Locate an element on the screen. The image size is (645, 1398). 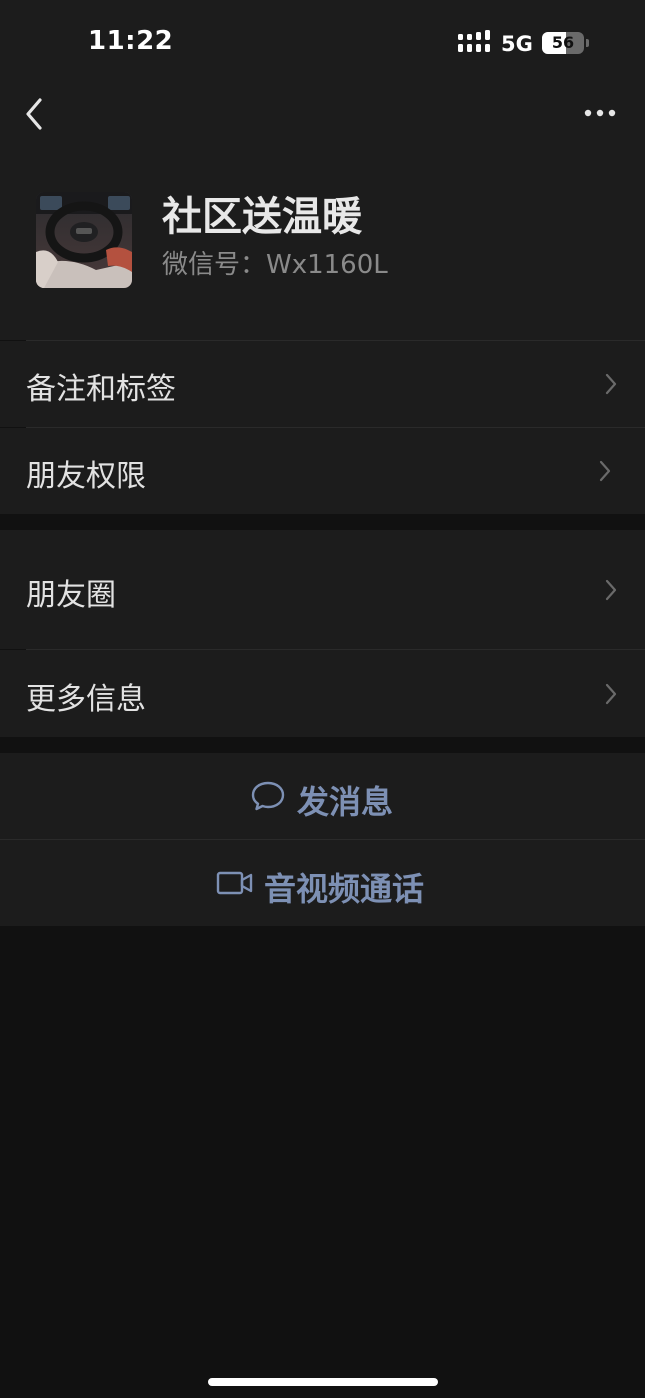
contact-name: 社区送温暖 is located at coordinates (262, 217).